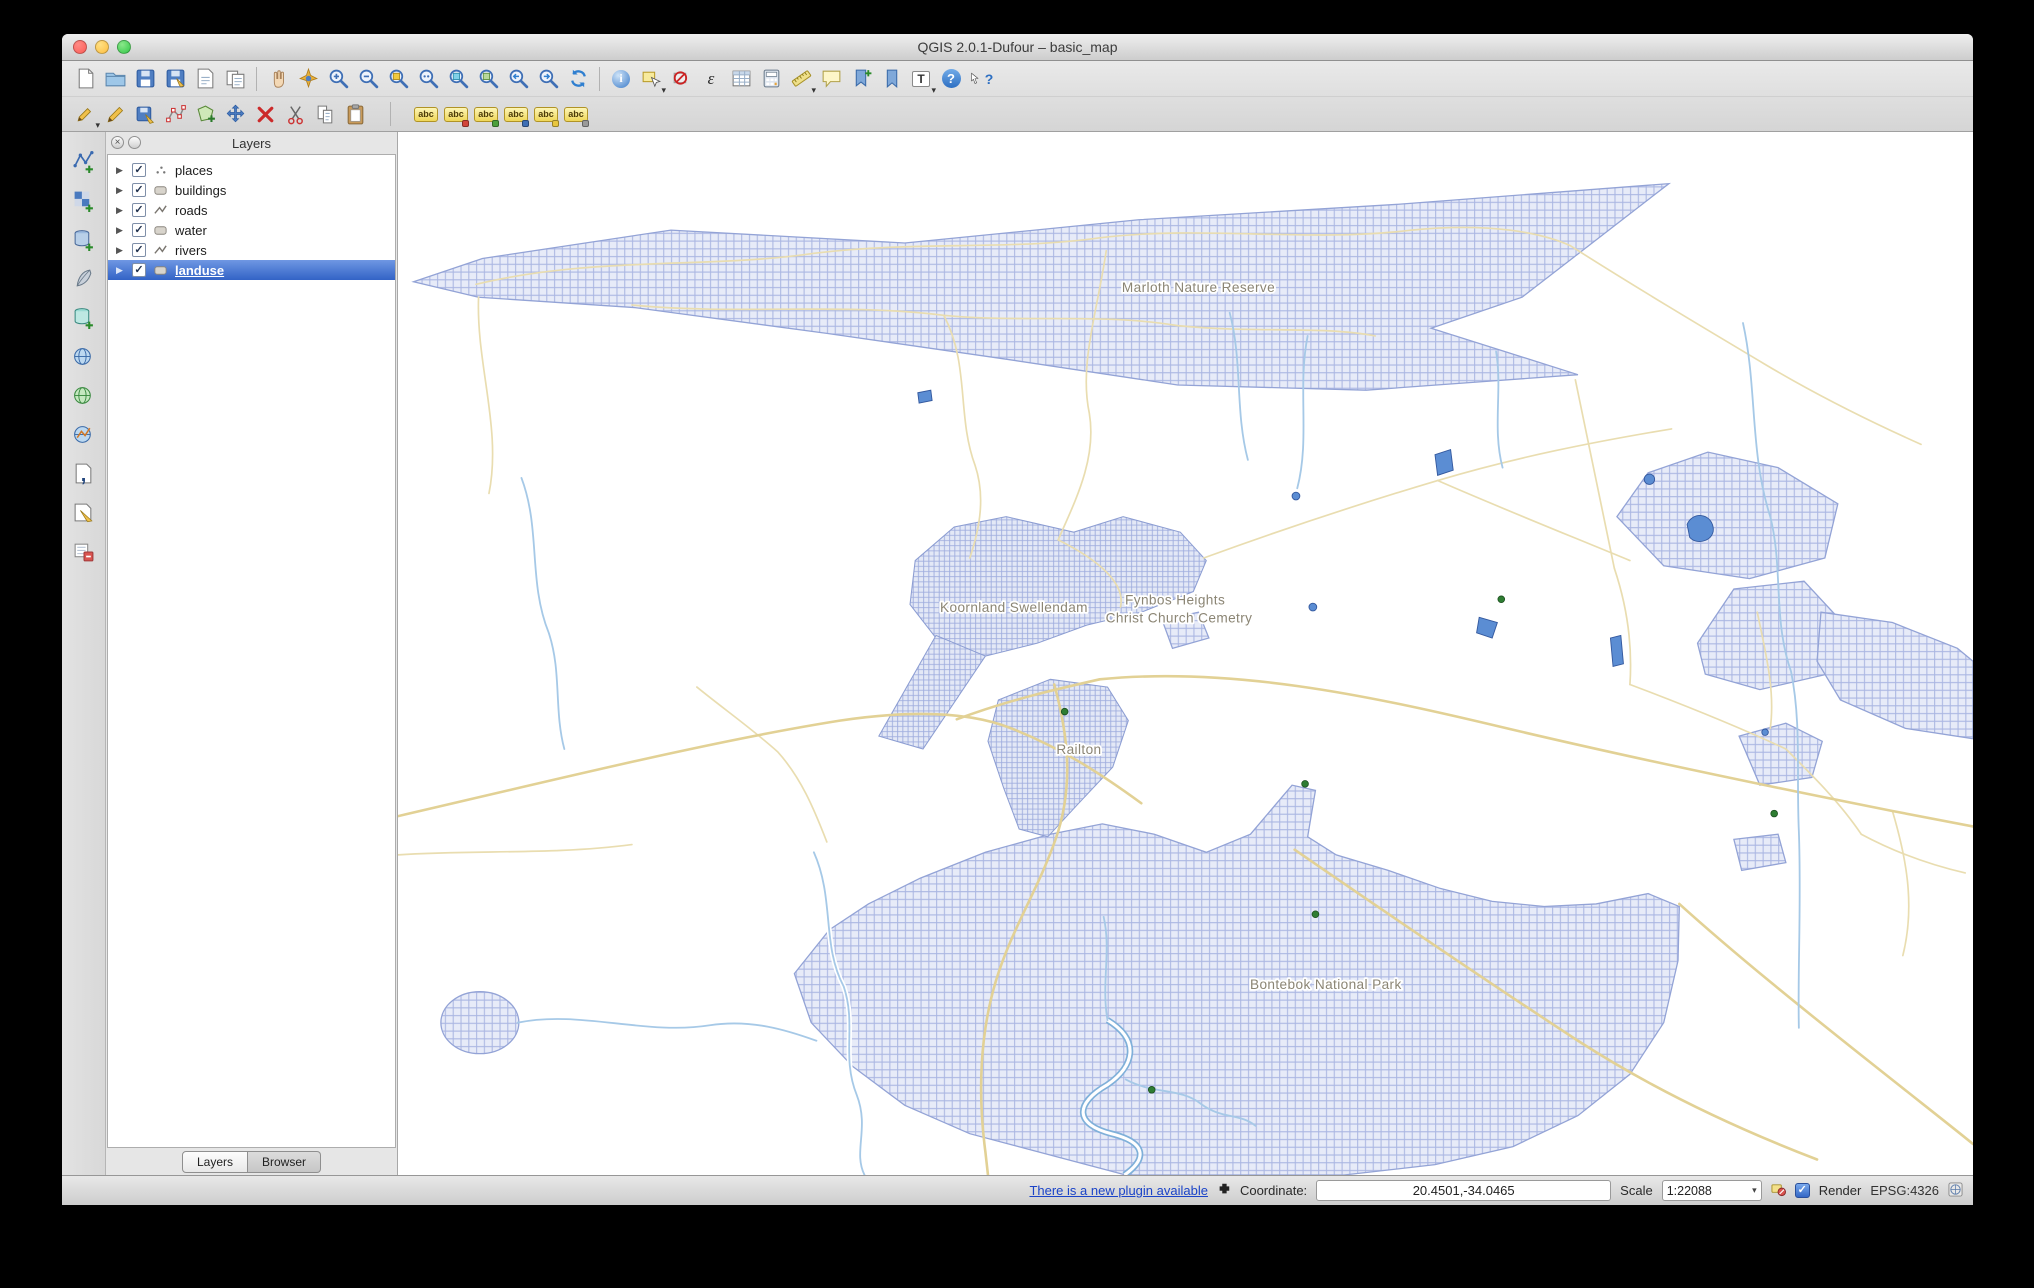 This screenshot has height=1288, width=2034. Describe the element at coordinates (548, 79) in the screenshot. I see `zoom-next-icon` at that location.